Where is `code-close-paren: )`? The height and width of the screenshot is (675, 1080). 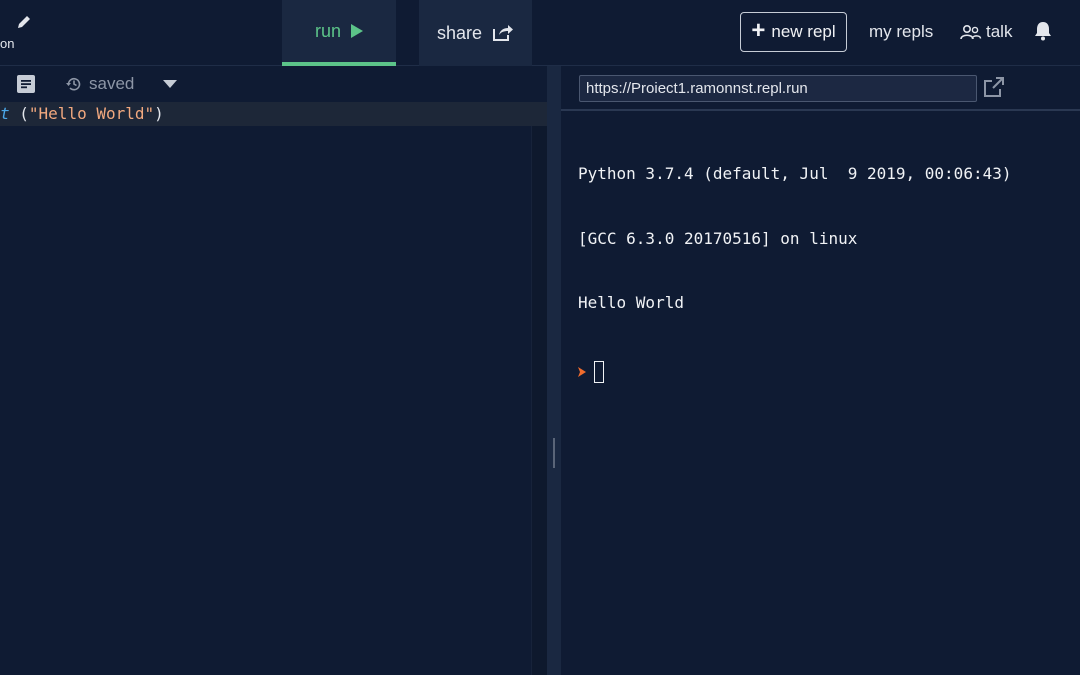 code-close-paren: ) is located at coordinates (159, 113).